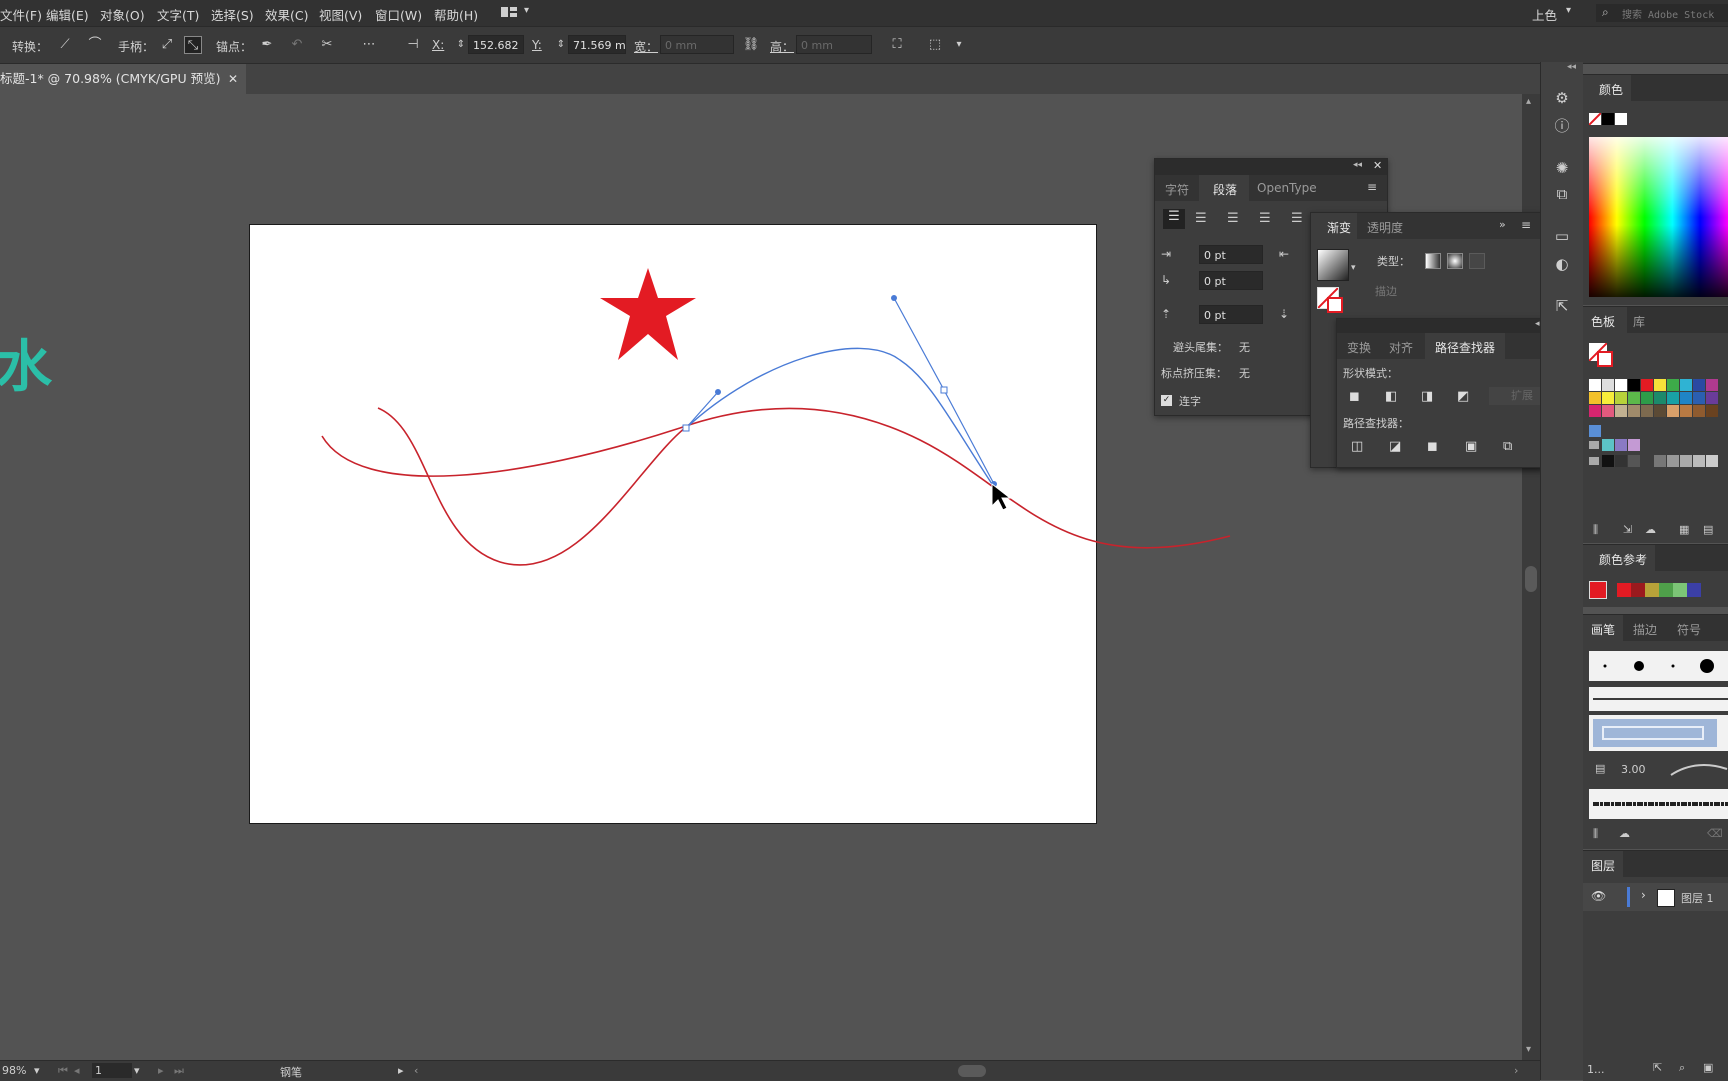 Image resolution: width=1728 pixels, height=1081 pixels. Describe the element at coordinates (1697, 898) in the screenshot. I see `layer-name: 图层 1` at that location.